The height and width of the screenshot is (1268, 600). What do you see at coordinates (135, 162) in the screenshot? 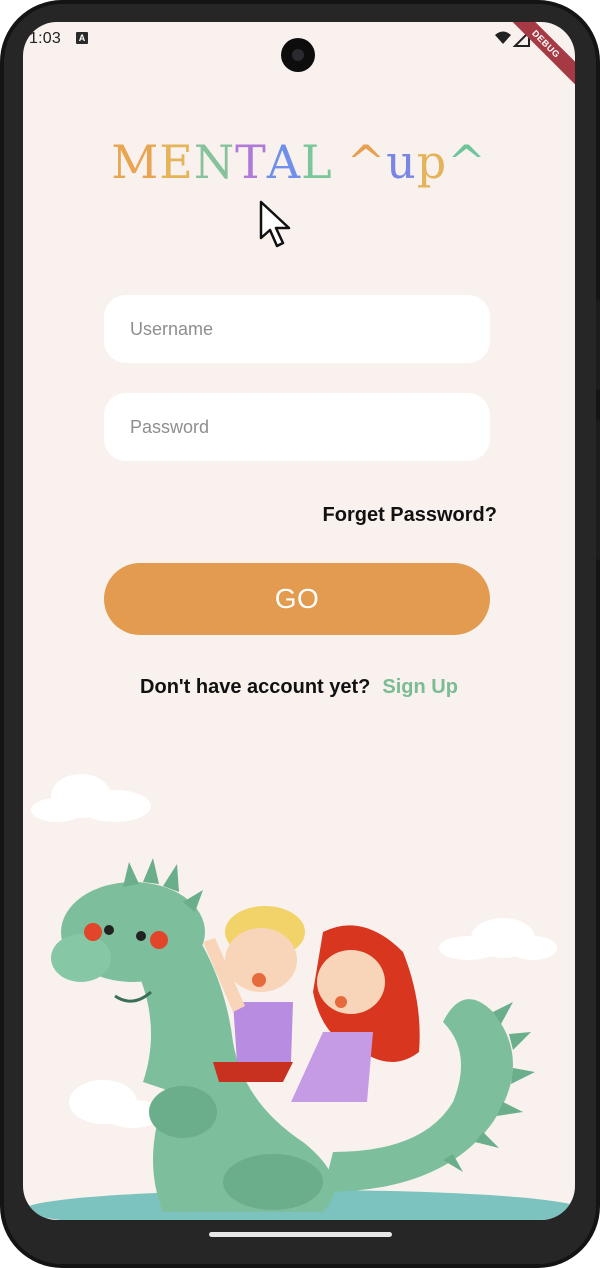
I see `title-letter: M` at bounding box center [135, 162].